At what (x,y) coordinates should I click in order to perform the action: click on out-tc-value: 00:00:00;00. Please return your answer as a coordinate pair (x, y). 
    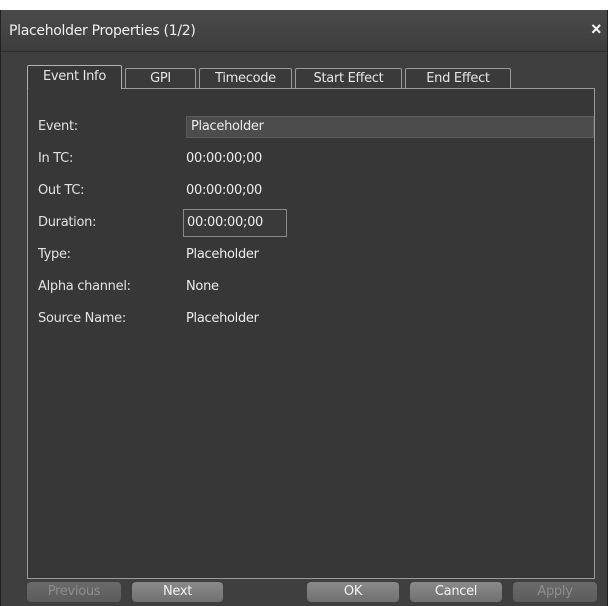
    Looking at the image, I should click on (224, 190).